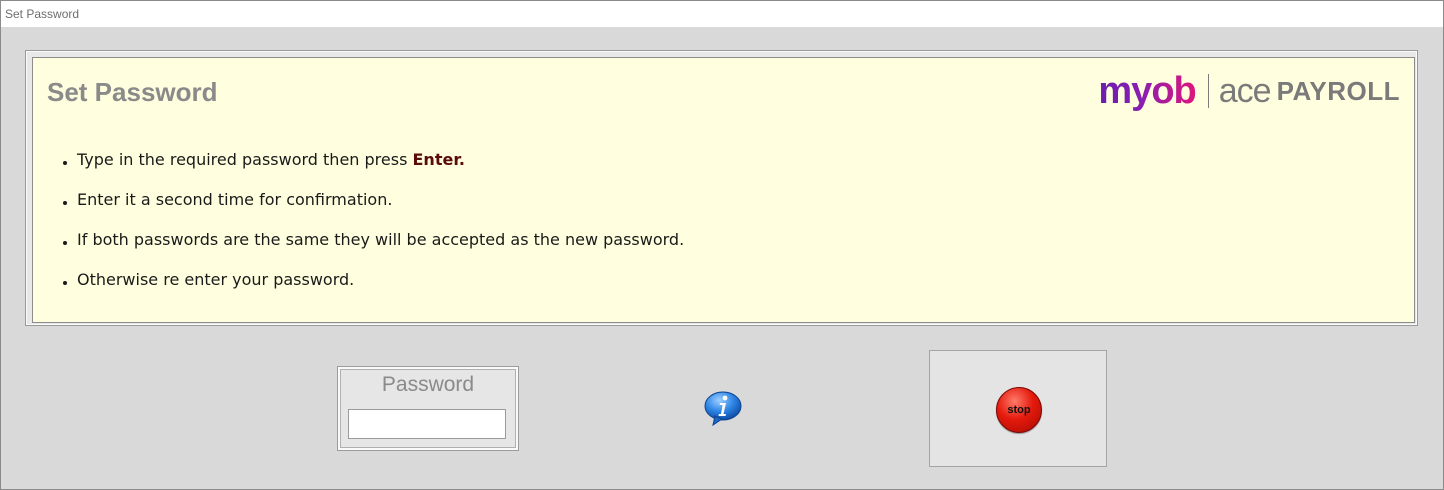 The image size is (1444, 490). I want to click on password-input, so click(427, 424).